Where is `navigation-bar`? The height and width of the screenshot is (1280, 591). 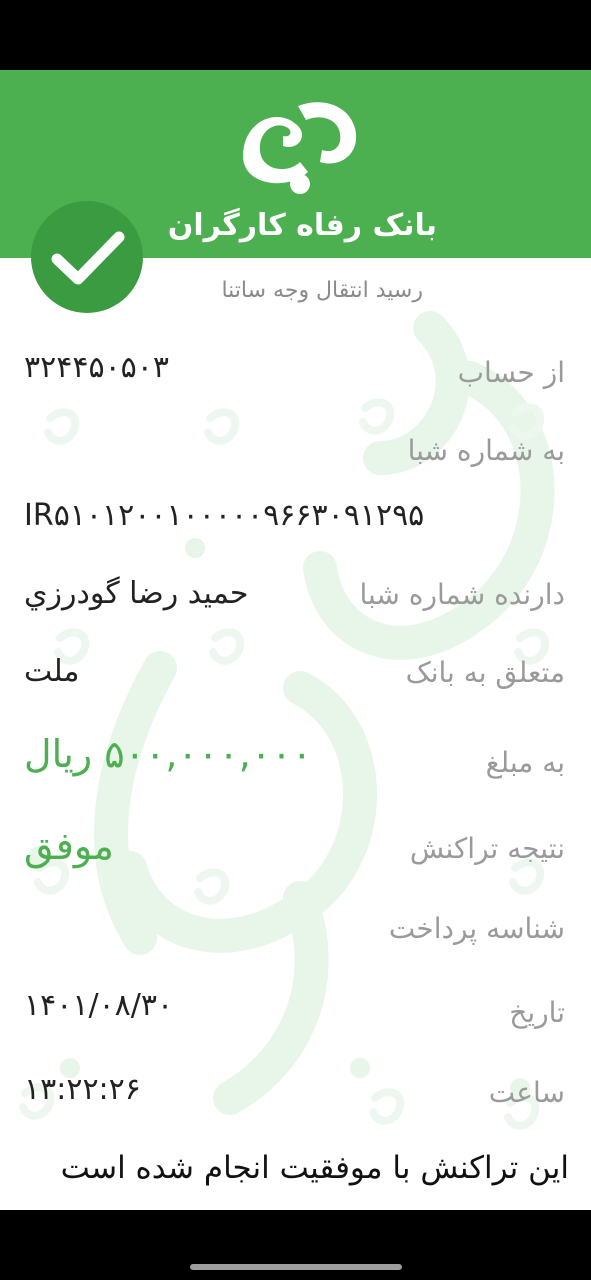
navigation-bar is located at coordinates (295, 1245).